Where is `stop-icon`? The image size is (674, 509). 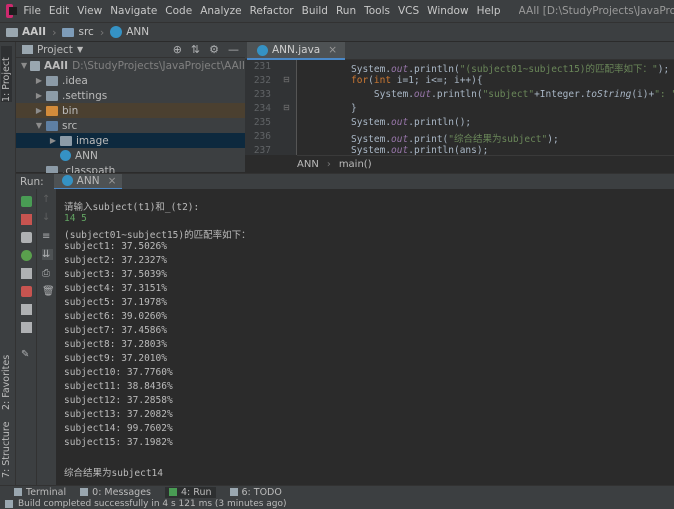 stop-icon is located at coordinates (26, 219).